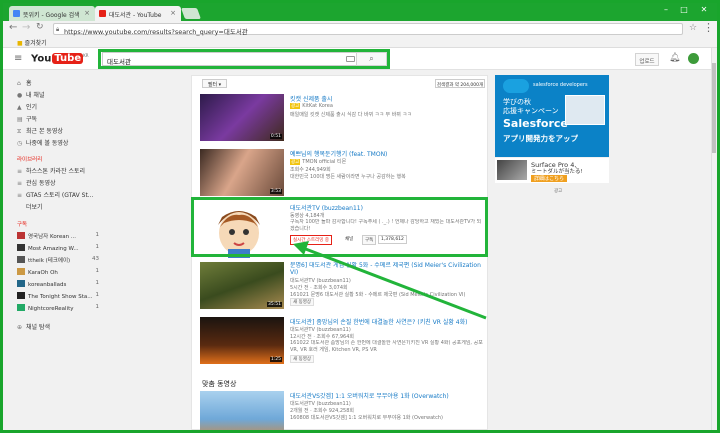 Image resolution: width=720 pixels, height=433 pixels. I want to click on tab-title: 대도서관 - YouTube, so click(135, 15).